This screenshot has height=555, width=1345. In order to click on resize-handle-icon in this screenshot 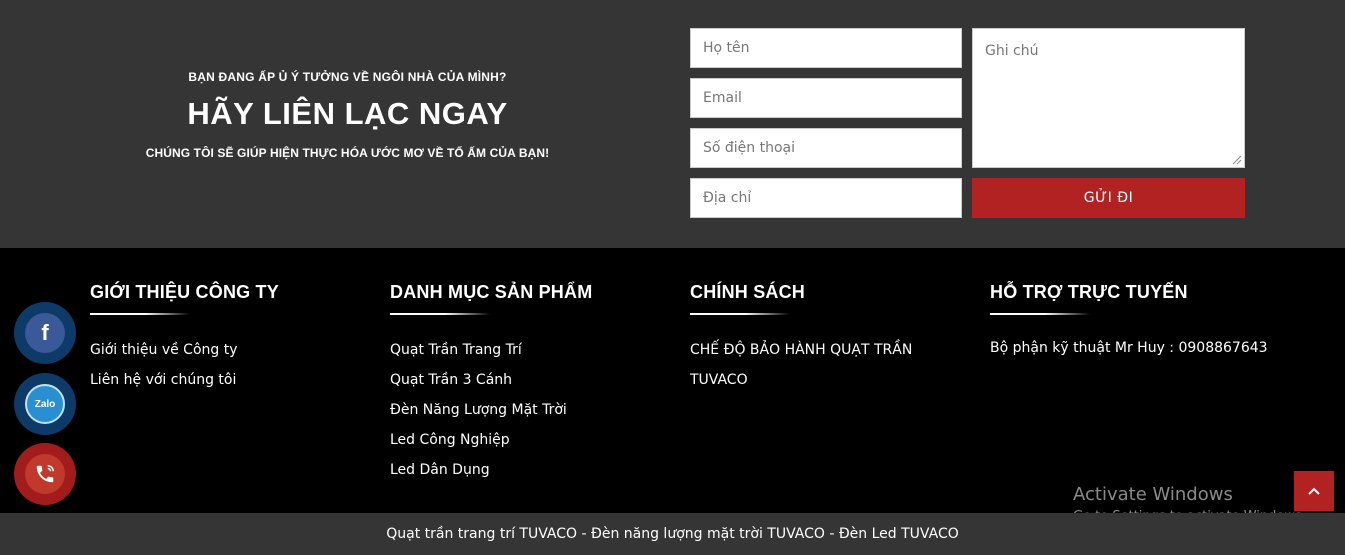, I will do `click(1237, 160)`.